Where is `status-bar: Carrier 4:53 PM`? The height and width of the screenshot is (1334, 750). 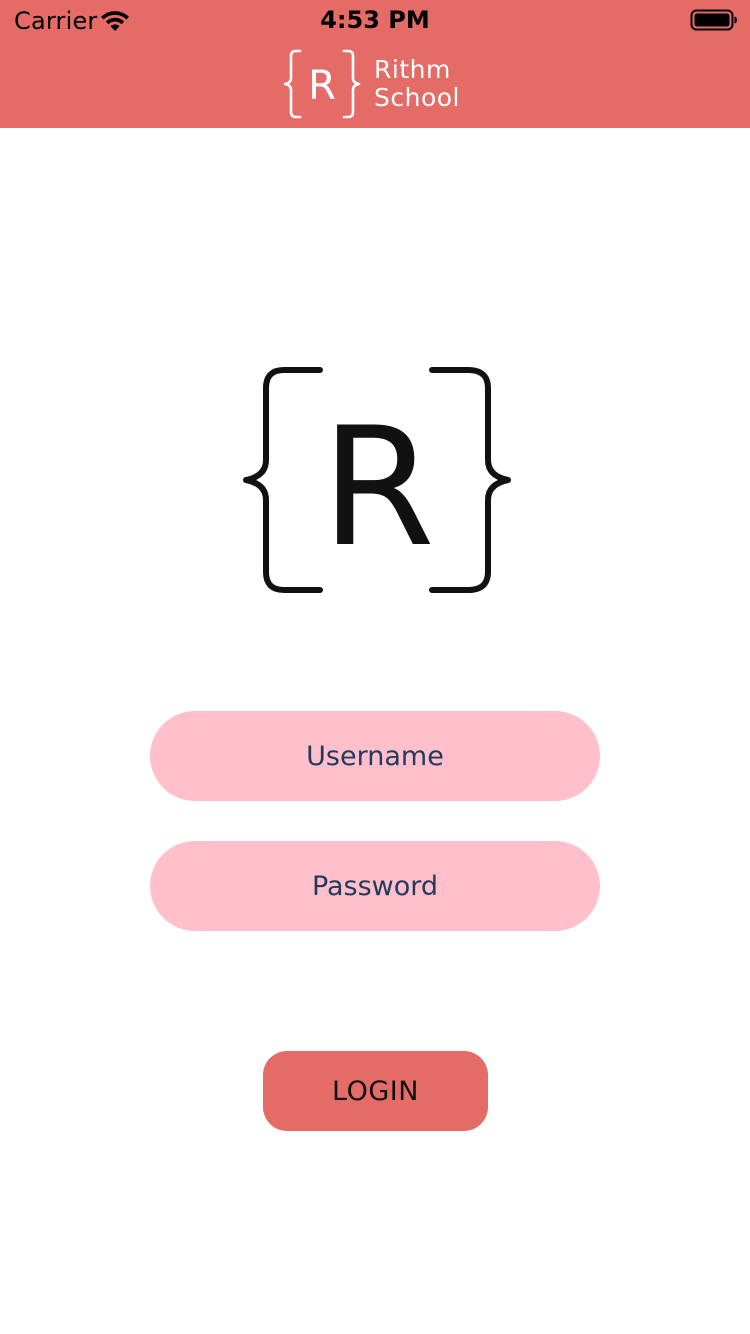 status-bar: Carrier 4:53 PM is located at coordinates (375, 20).